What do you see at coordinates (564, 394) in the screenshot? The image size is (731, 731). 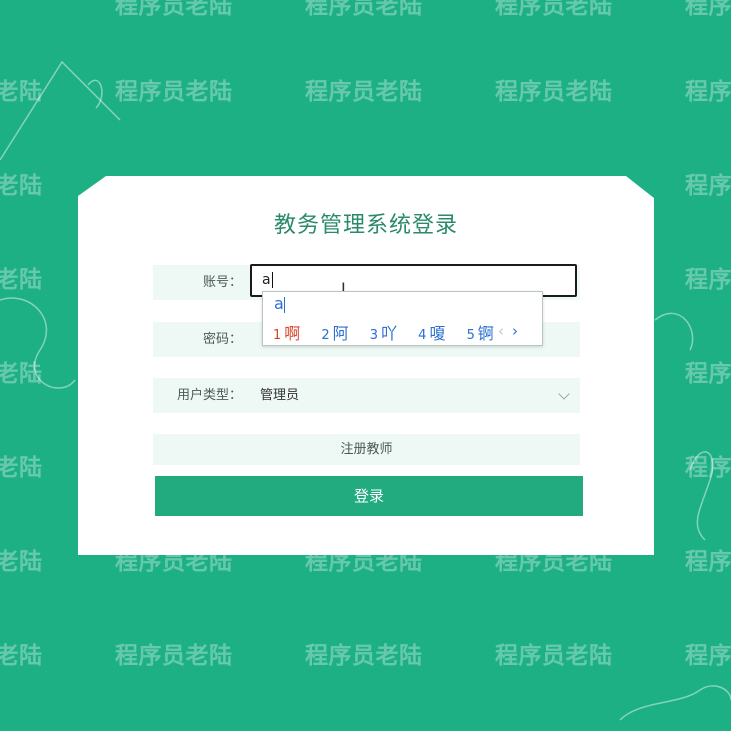 I see `chevron-down-icon` at bounding box center [564, 394].